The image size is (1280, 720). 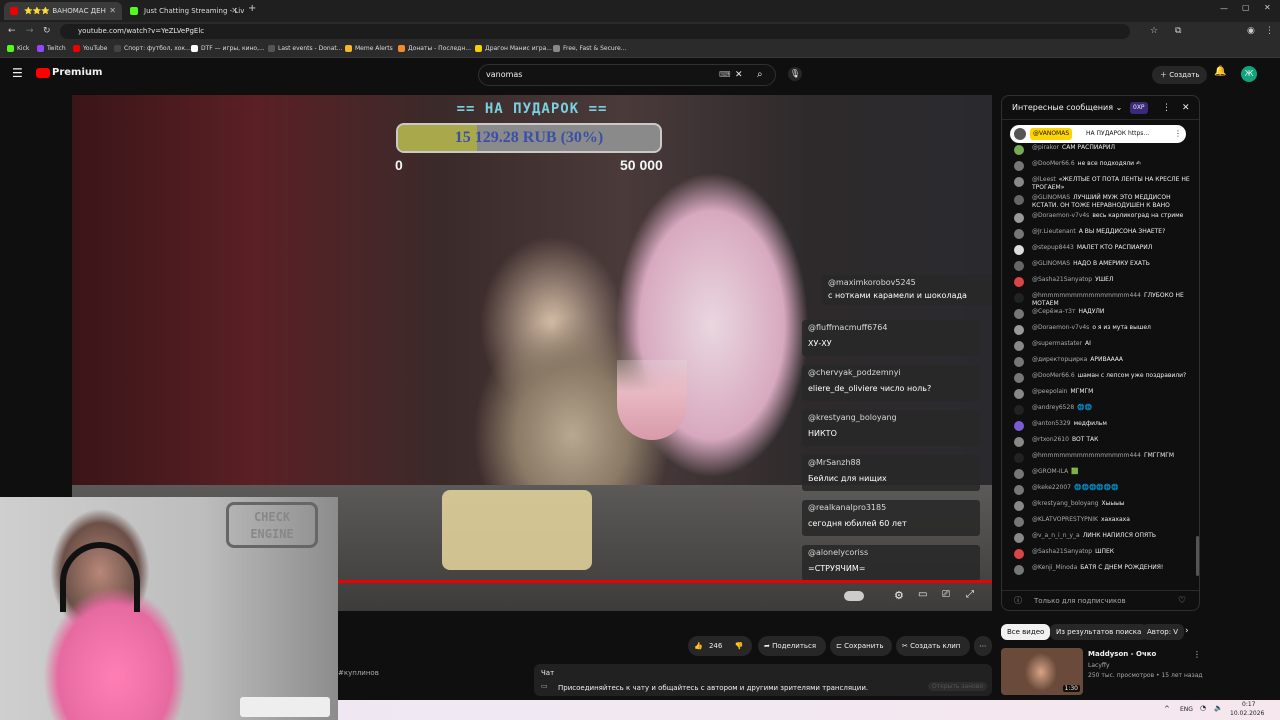 What do you see at coordinates (1051, 487) in the screenshot?
I see `chat-username: @keke22007` at bounding box center [1051, 487].